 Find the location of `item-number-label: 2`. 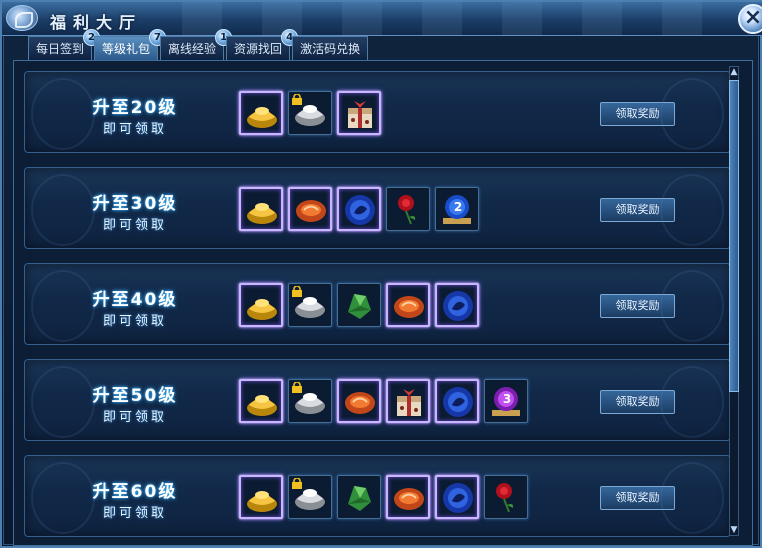

item-number-label: 2 is located at coordinates (458, 207).